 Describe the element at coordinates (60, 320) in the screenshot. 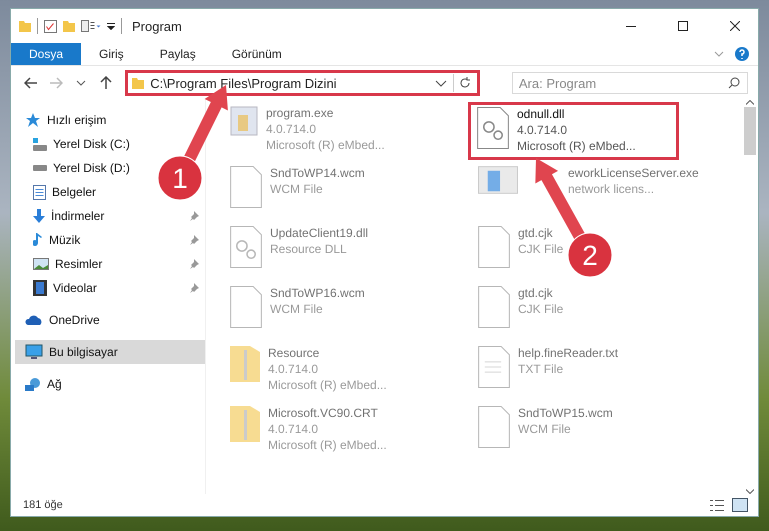

I see `sidebar-item: OneDrive` at that location.